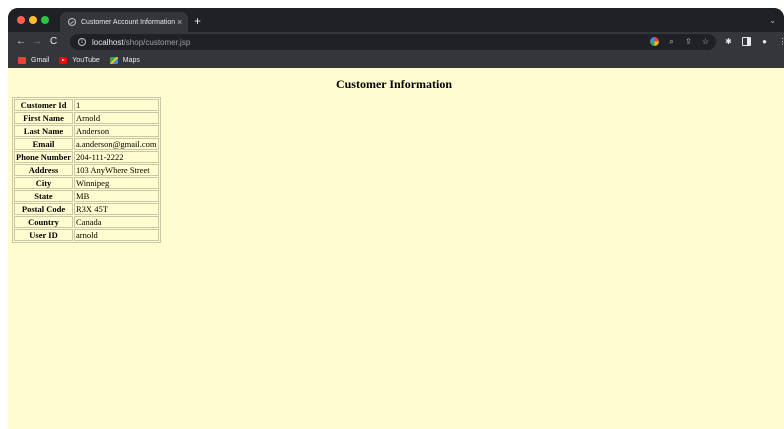  I want to click on address-bar: i localhost/shop/customer.jsp ⌕ ⇪ ☆, so click(393, 42).